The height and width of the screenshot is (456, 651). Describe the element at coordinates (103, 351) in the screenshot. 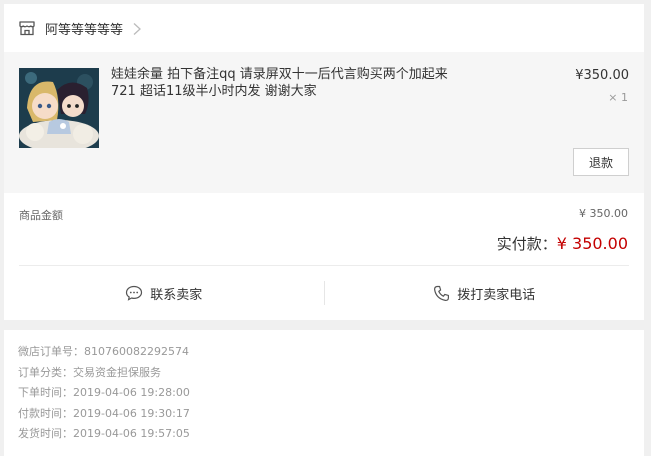

I see `order-number: 微店订单号：810760082292574` at that location.